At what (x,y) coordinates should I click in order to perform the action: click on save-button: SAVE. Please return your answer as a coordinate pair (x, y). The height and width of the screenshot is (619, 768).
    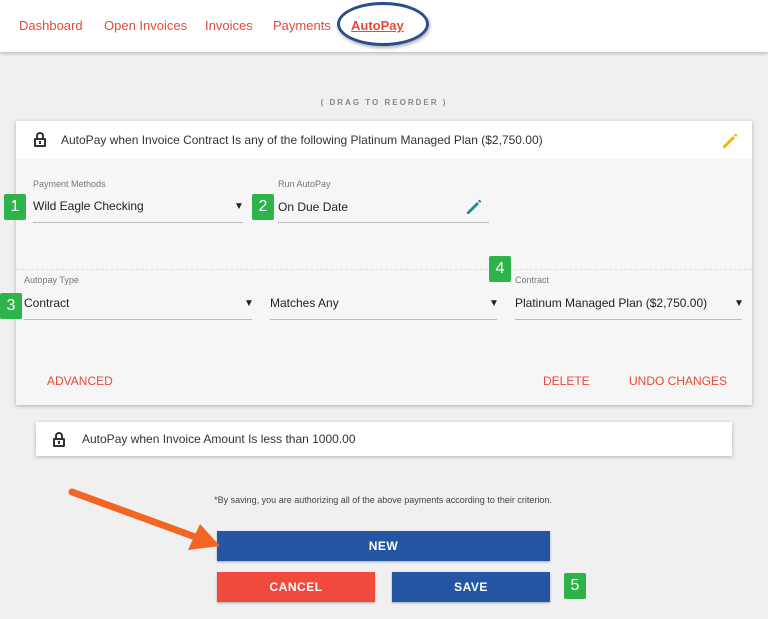
    Looking at the image, I should click on (471, 587).